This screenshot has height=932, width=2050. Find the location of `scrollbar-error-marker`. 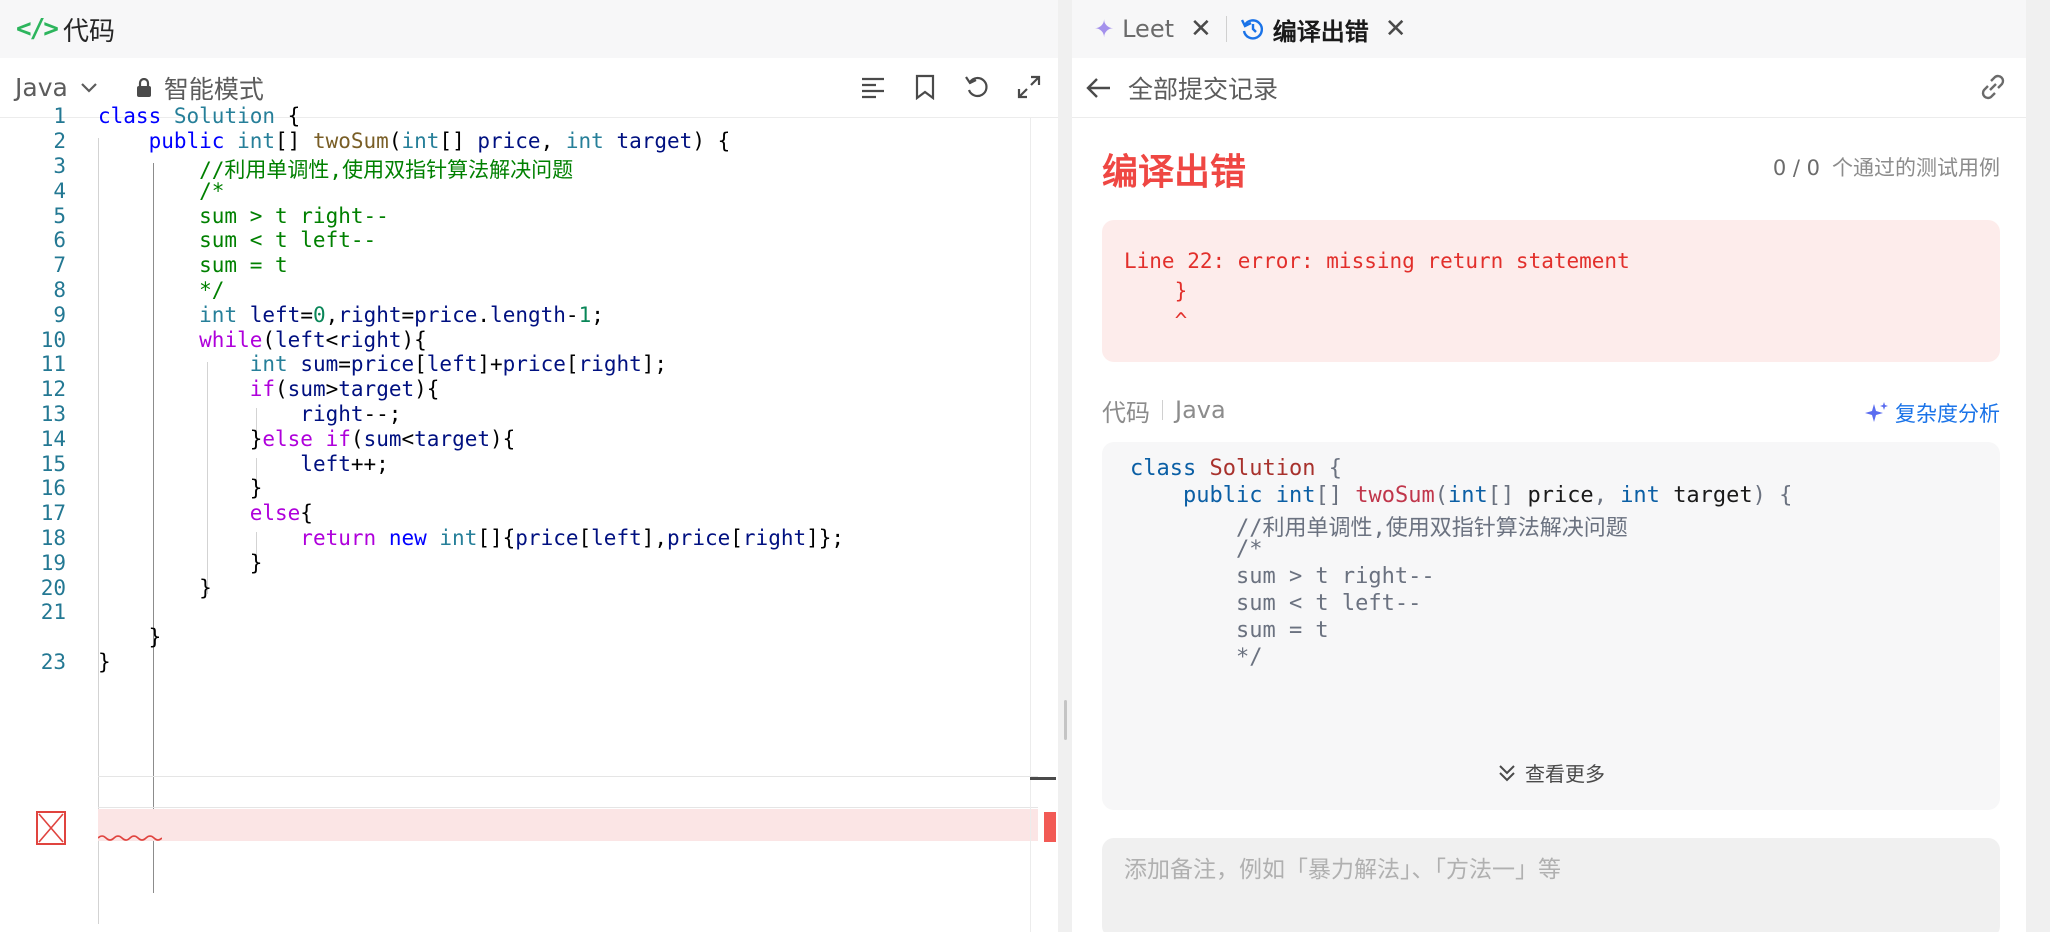

scrollbar-error-marker is located at coordinates (1050, 827).